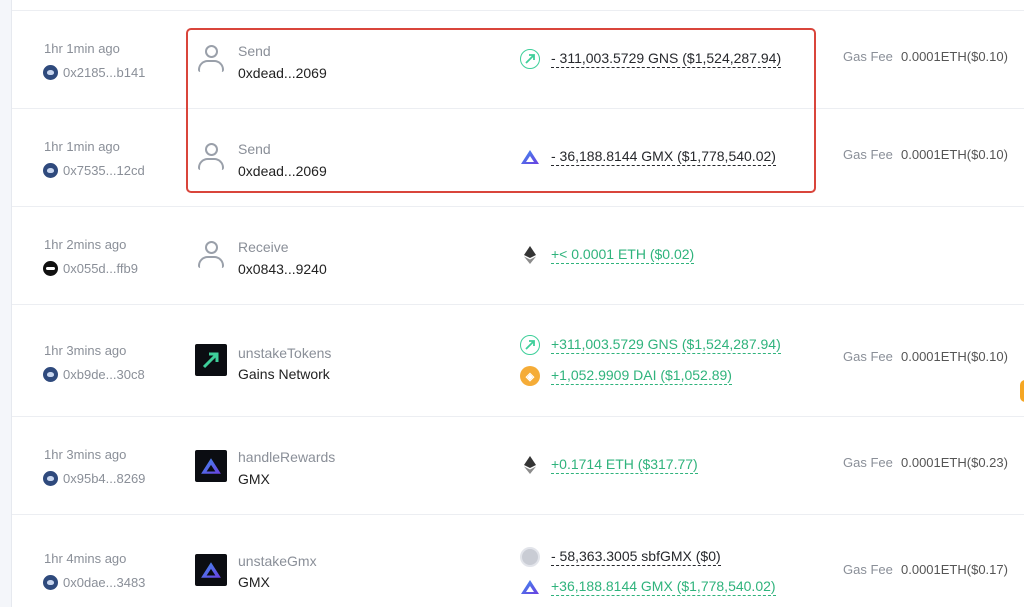 The height and width of the screenshot is (607, 1024). I want to click on tx-hash-link: 0x2185...b141, so click(94, 72).